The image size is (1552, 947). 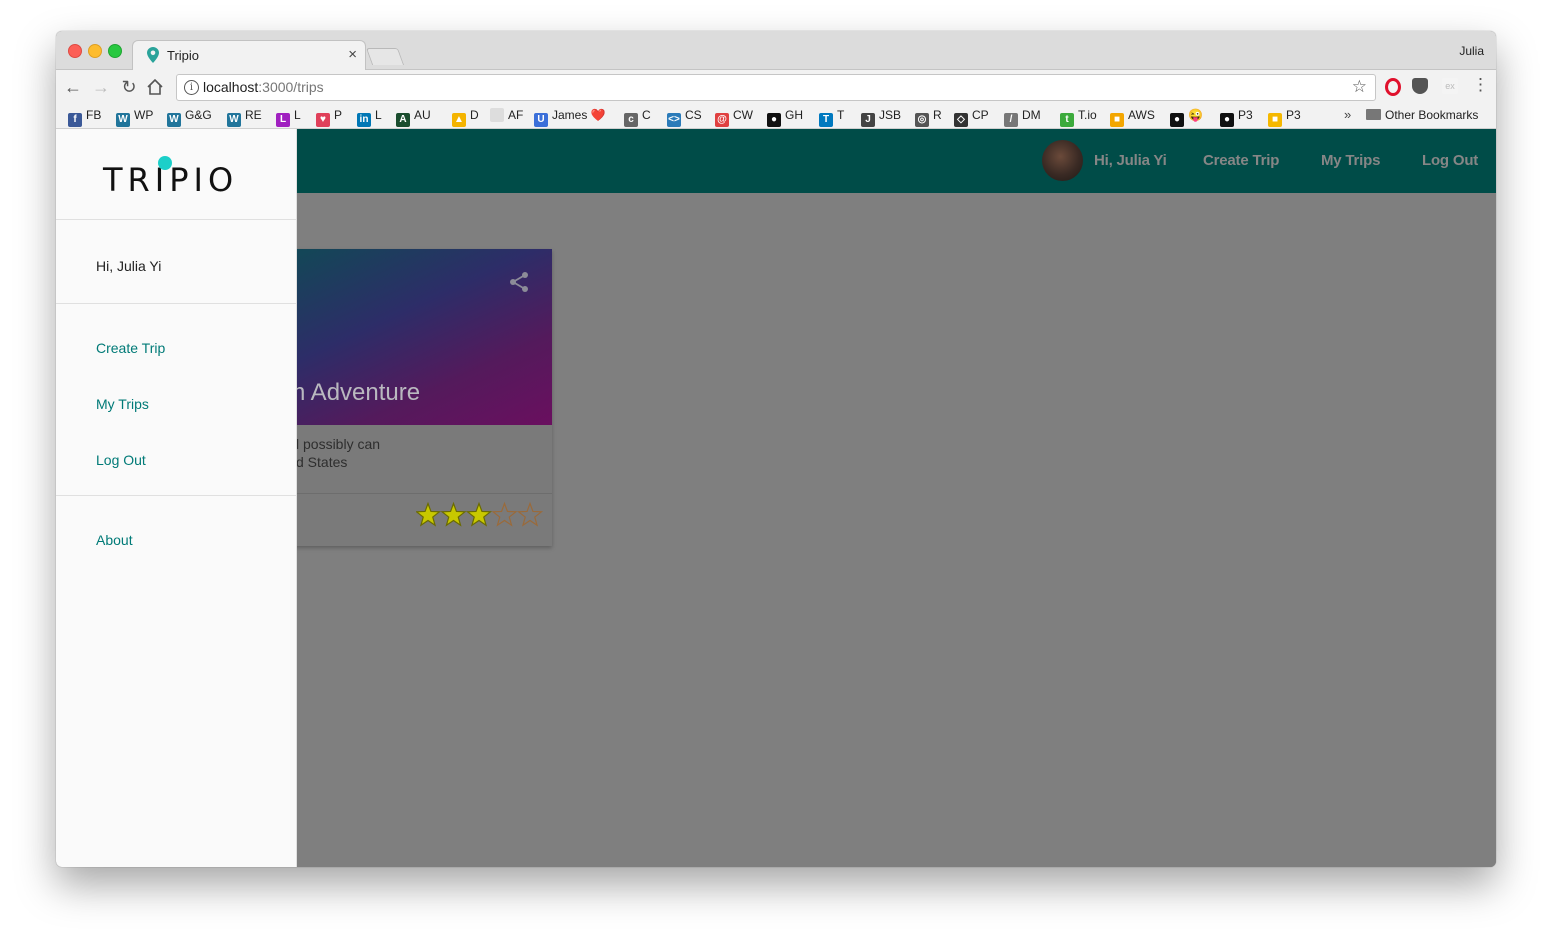 What do you see at coordinates (115, 51) in the screenshot?
I see `fullscreen-window-button` at bounding box center [115, 51].